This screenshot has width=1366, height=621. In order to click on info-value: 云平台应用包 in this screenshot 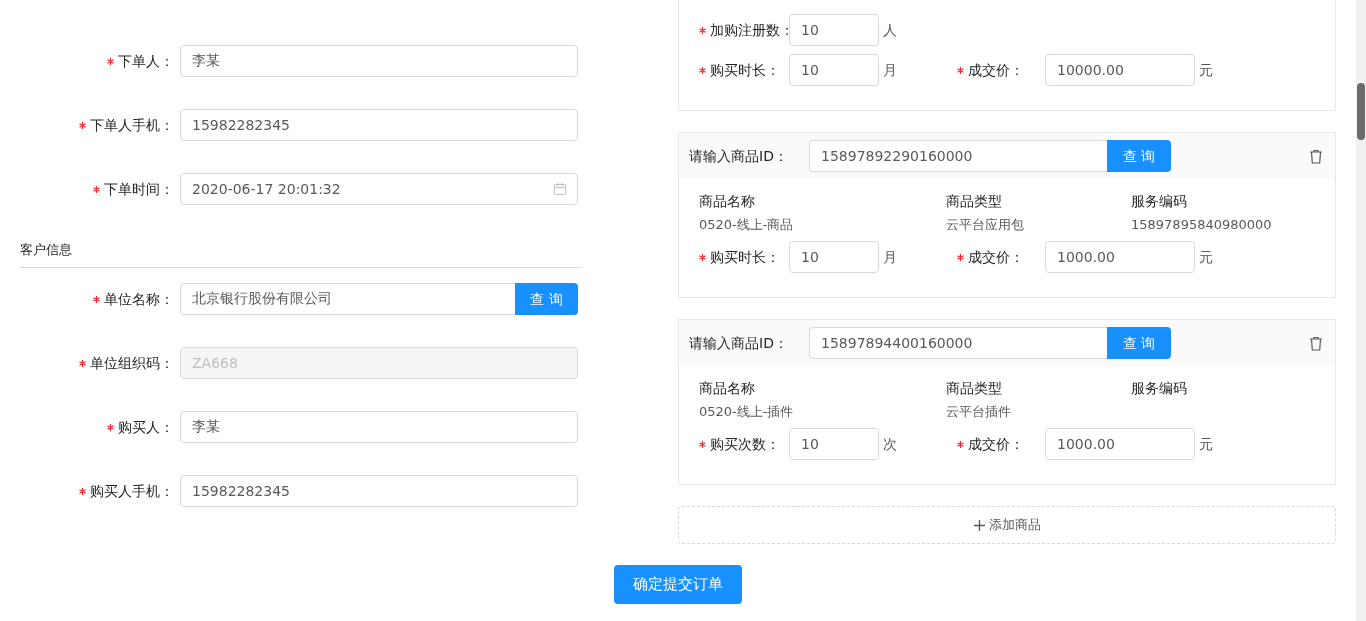, I will do `click(985, 225)`.